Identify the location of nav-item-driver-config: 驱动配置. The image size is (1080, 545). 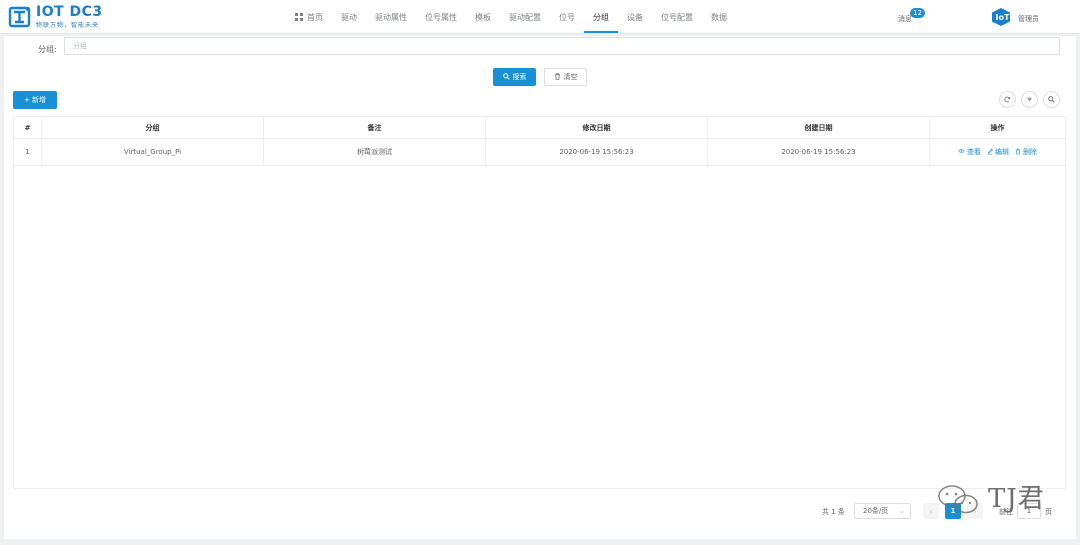
(525, 17).